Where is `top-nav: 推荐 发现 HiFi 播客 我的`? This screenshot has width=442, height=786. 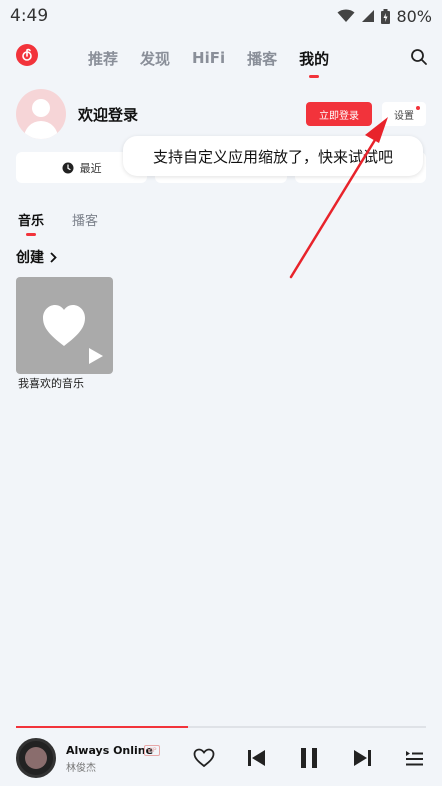
top-nav: 推荐 发现 HiFi 播客 我的 is located at coordinates (221, 58).